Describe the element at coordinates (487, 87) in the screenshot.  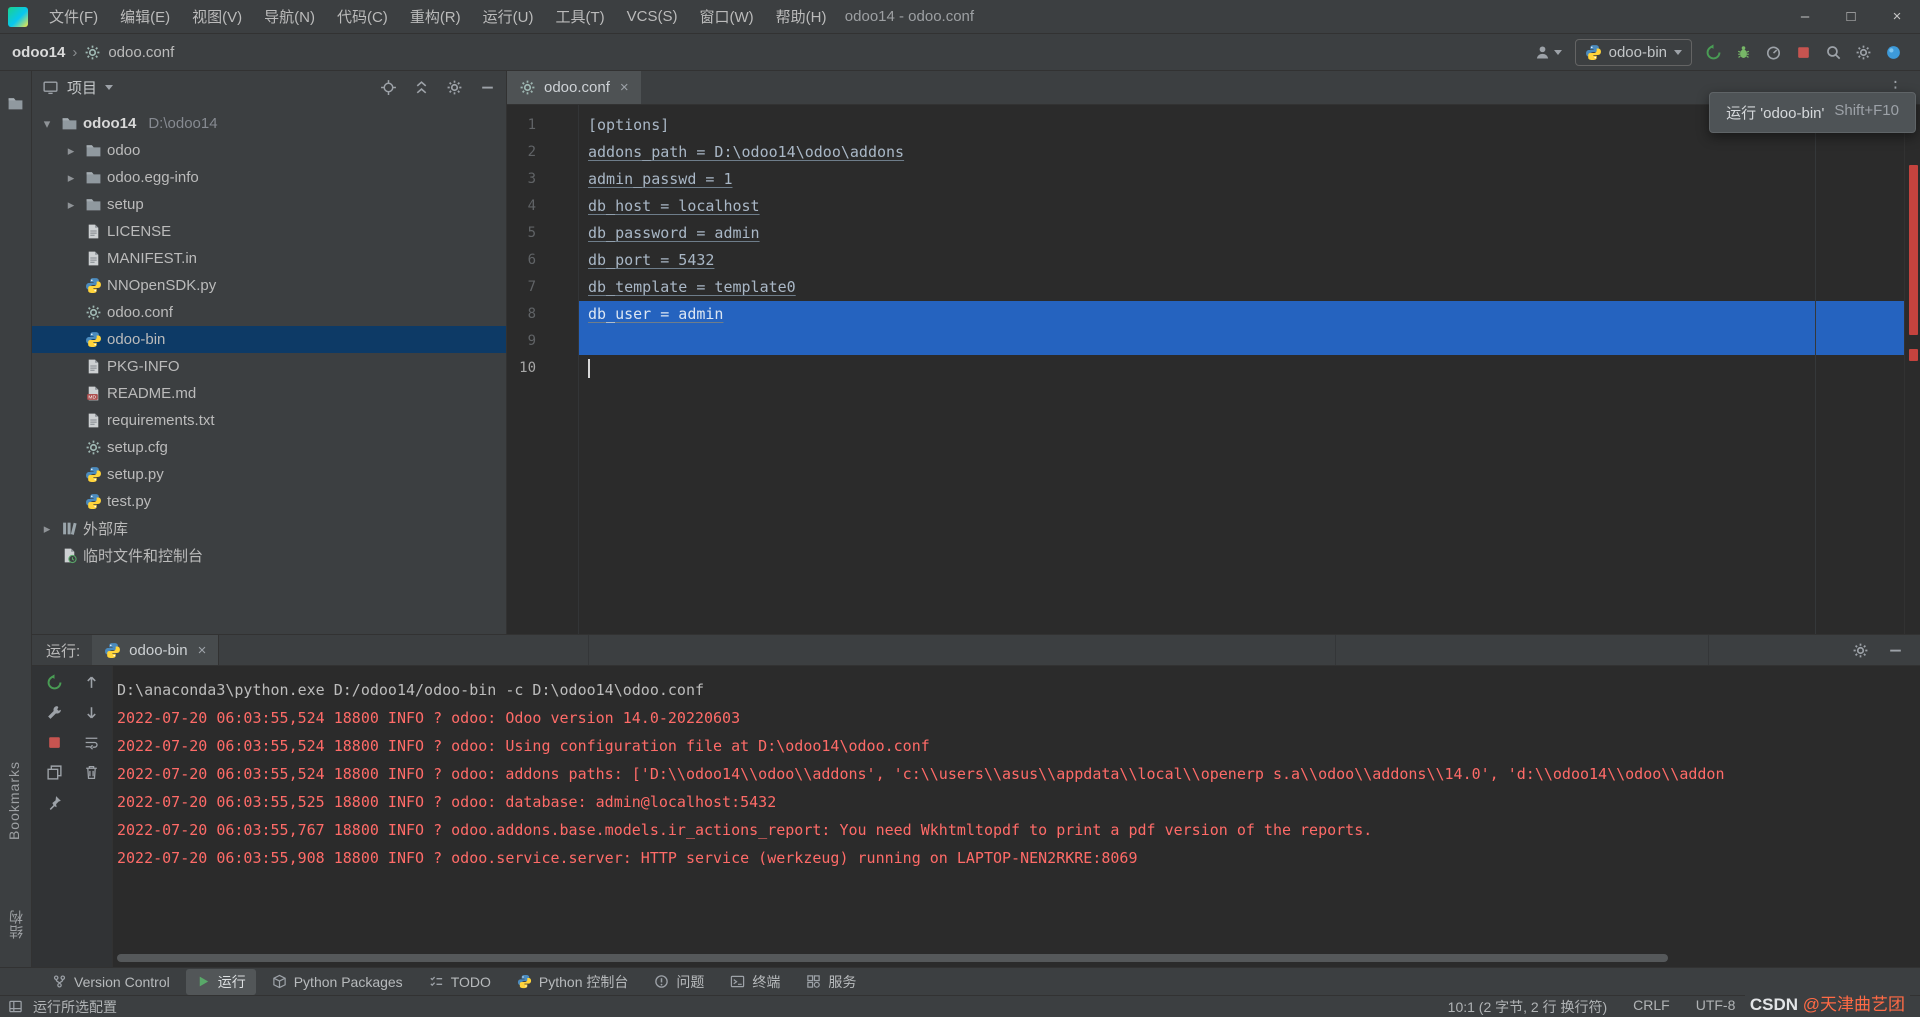
I see `hide-panel-button` at that location.